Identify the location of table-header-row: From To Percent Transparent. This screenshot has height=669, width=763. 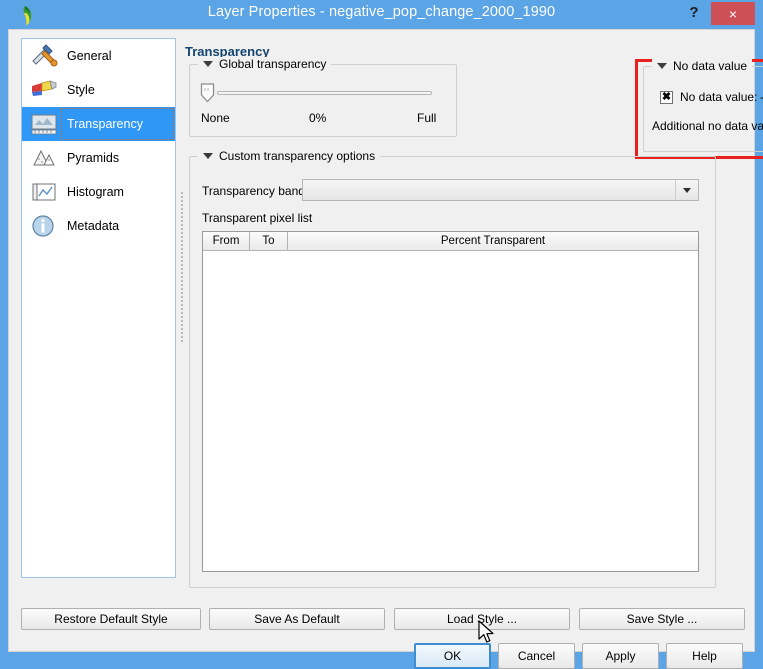
(450, 241).